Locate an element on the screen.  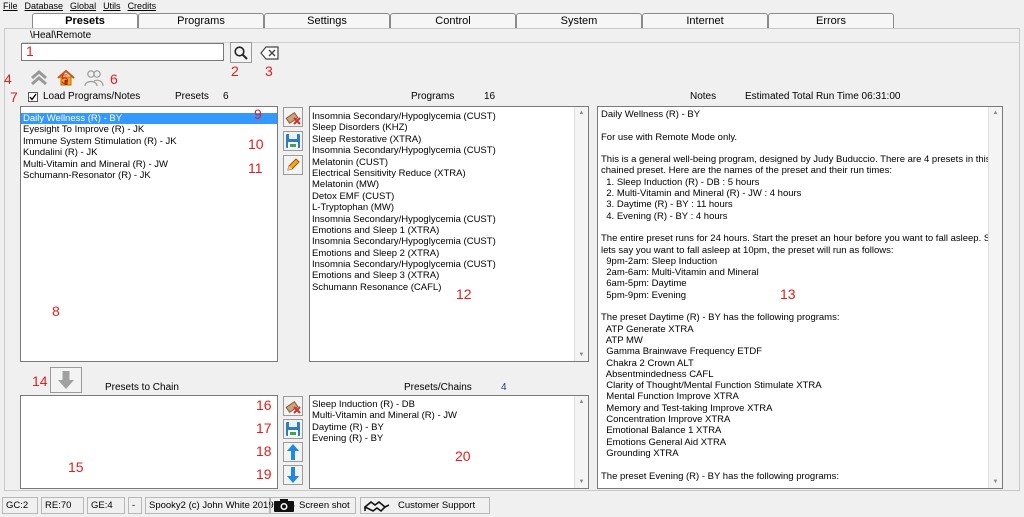
notes-line: Mental Function Improve XTRA is located at coordinates (670, 397).